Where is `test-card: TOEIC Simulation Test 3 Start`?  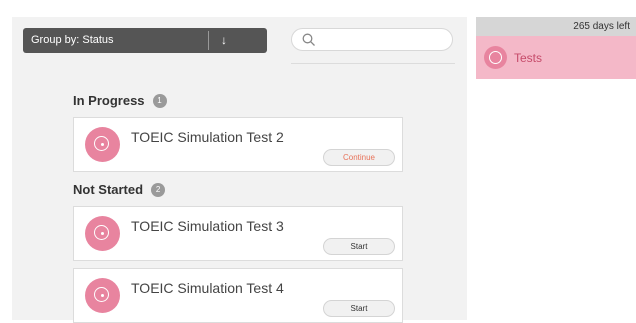 test-card: TOEIC Simulation Test 3 Start is located at coordinates (238, 233).